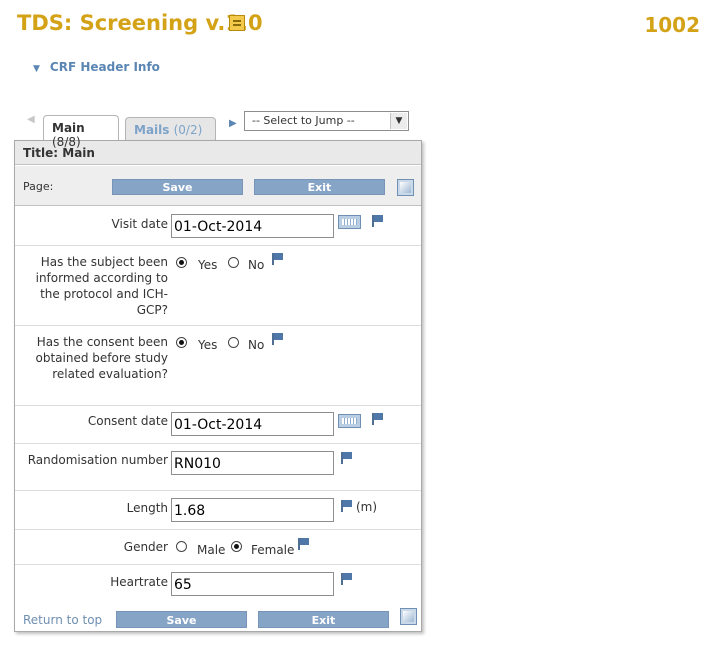 The width and height of the screenshot is (714, 647). Describe the element at coordinates (66, 142) in the screenshot. I see `tab-main-count: (8/8)` at that location.